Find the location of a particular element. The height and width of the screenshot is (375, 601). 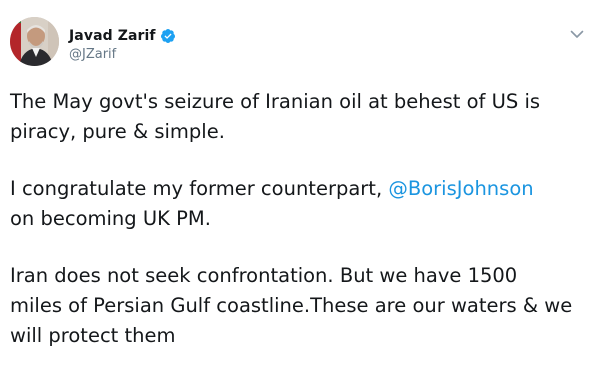

verified-badge-icon is located at coordinates (168, 36).